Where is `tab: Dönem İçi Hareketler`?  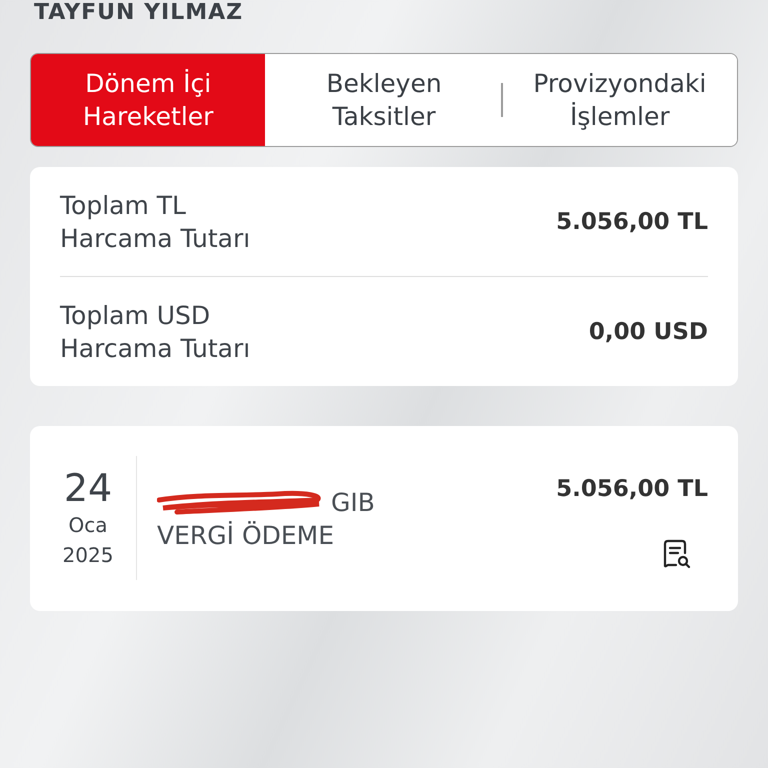 tab: Dönem İçi Hareketler is located at coordinates (148, 100).